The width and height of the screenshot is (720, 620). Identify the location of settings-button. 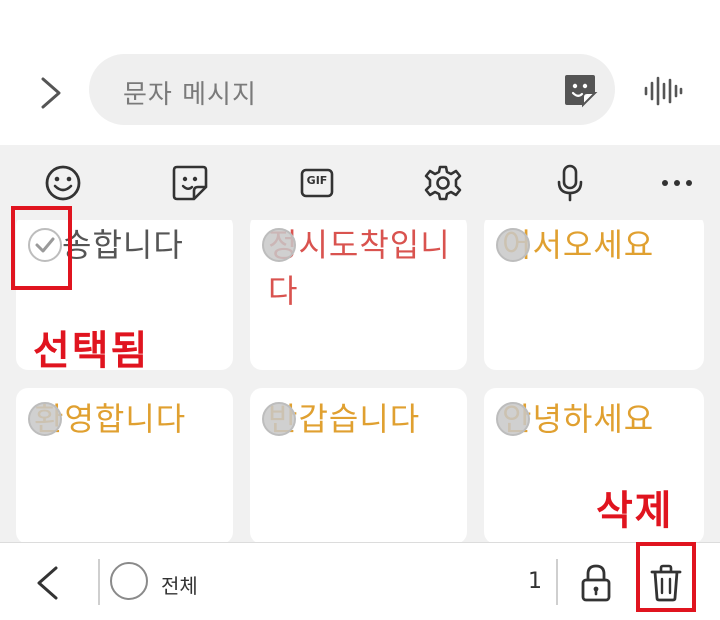
(443, 183).